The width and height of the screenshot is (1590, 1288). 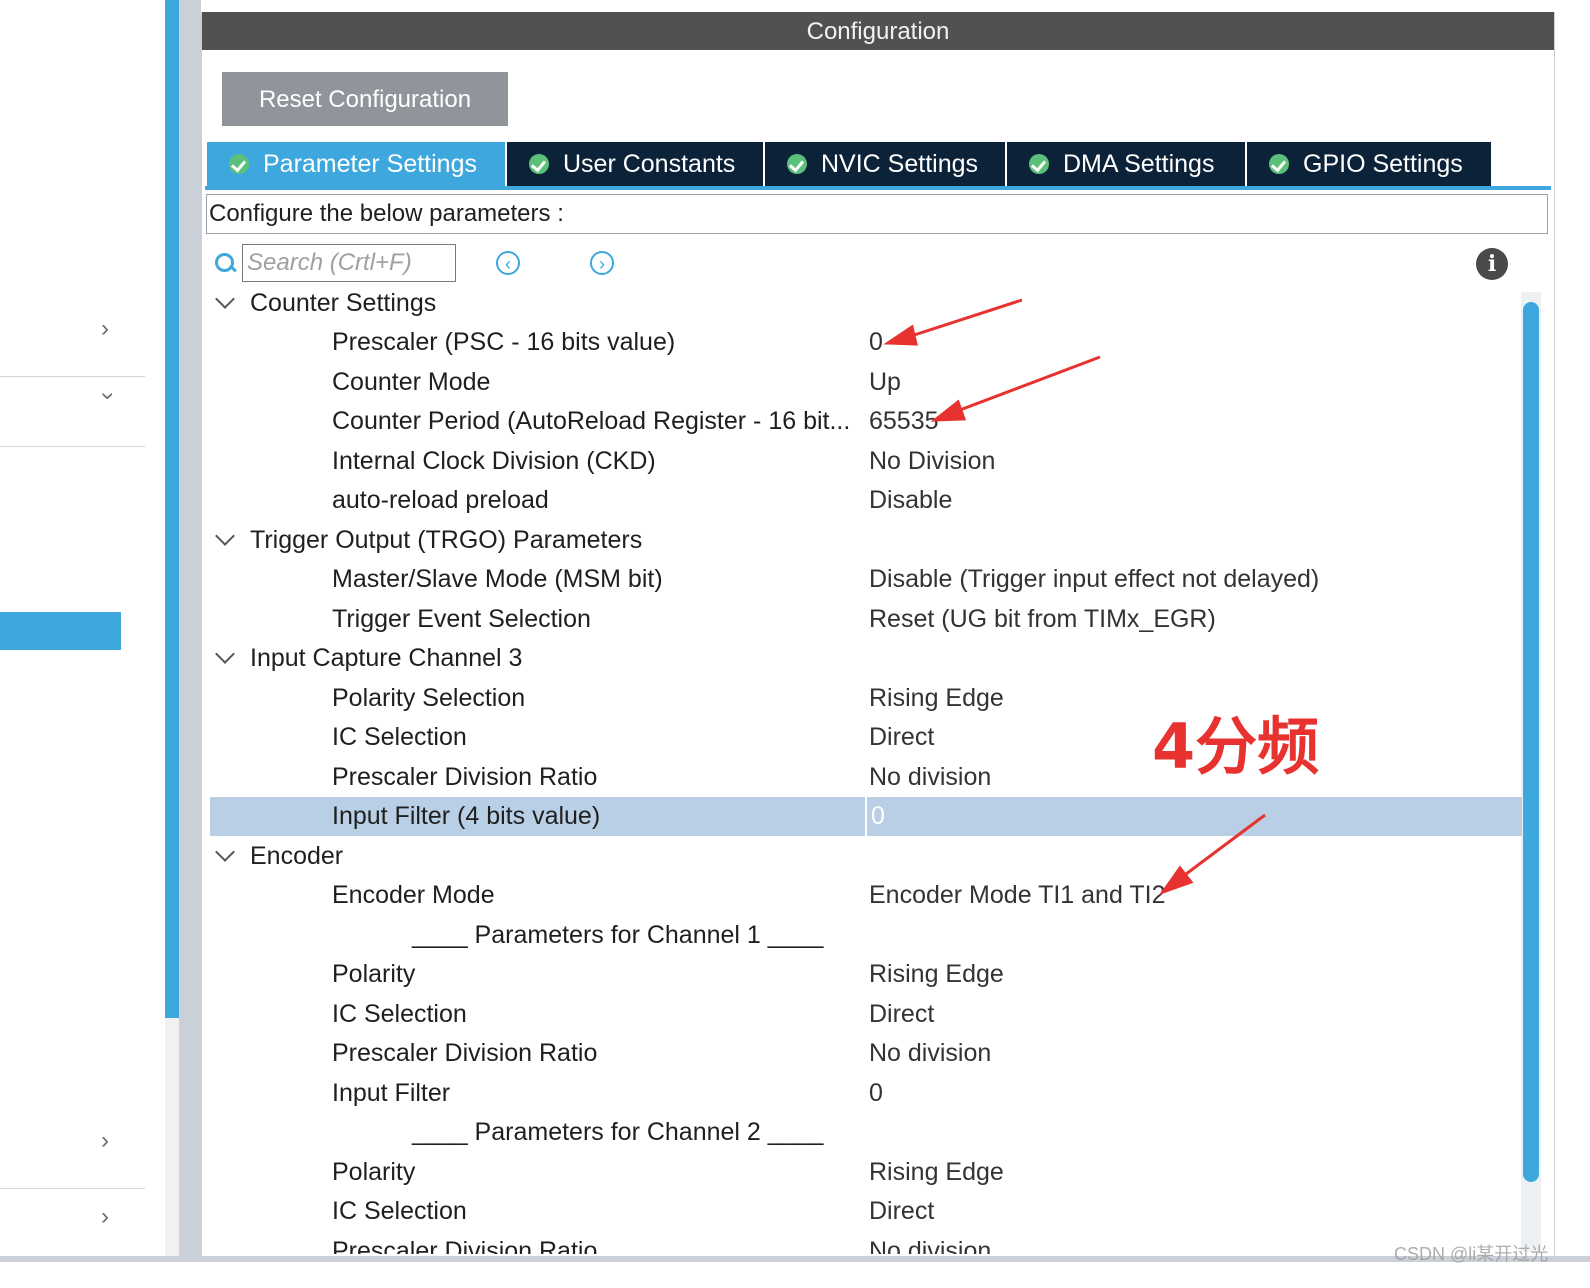 I want to click on annotation-text: 4分频, so click(x=1236, y=746).